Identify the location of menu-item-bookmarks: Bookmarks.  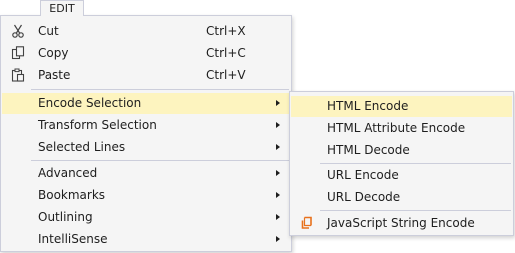
(146, 195).